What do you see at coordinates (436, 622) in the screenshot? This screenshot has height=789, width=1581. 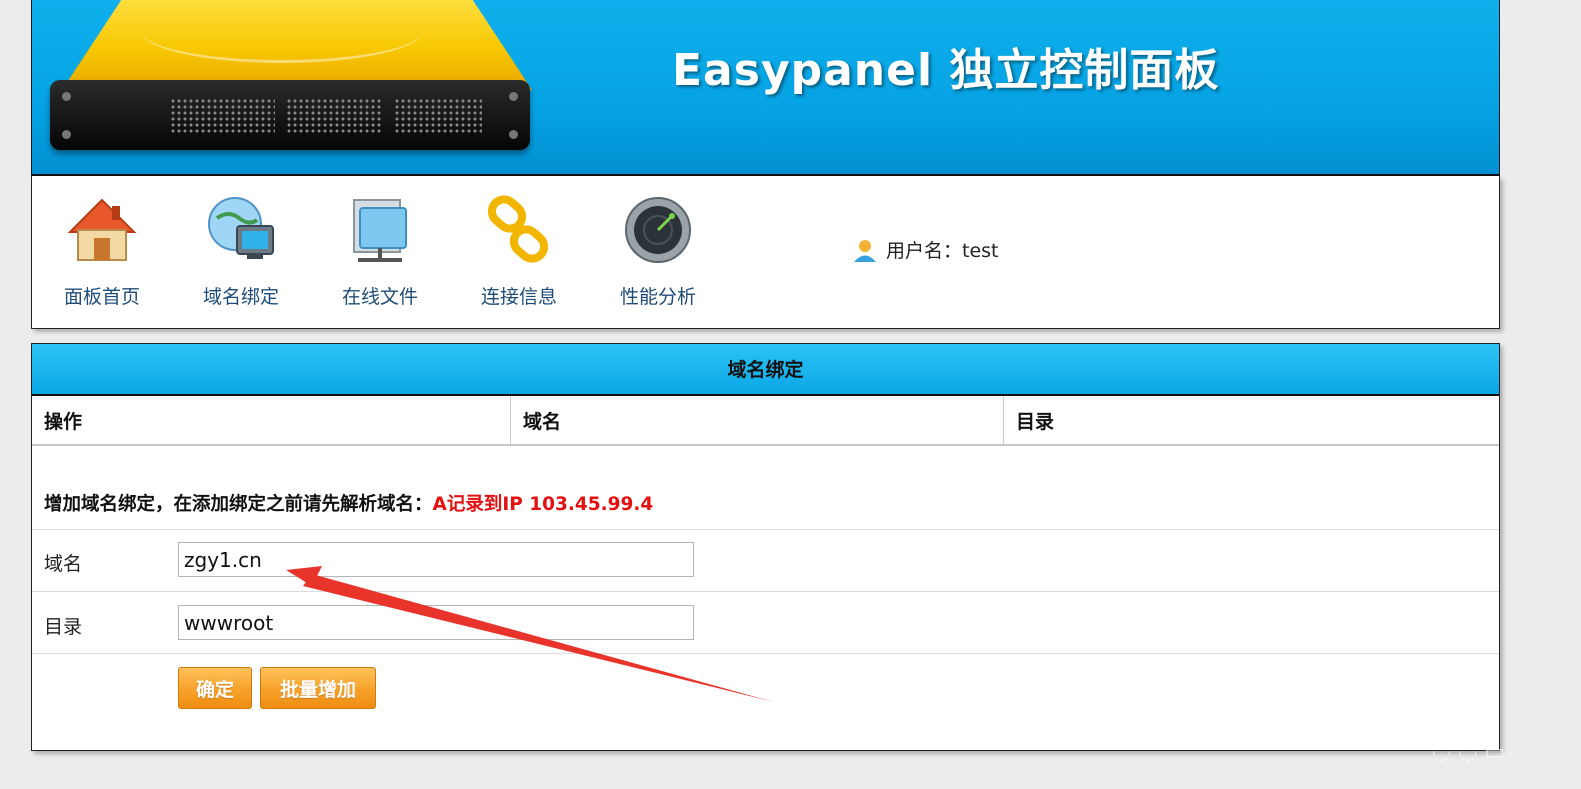 I see `directory-input` at bounding box center [436, 622].